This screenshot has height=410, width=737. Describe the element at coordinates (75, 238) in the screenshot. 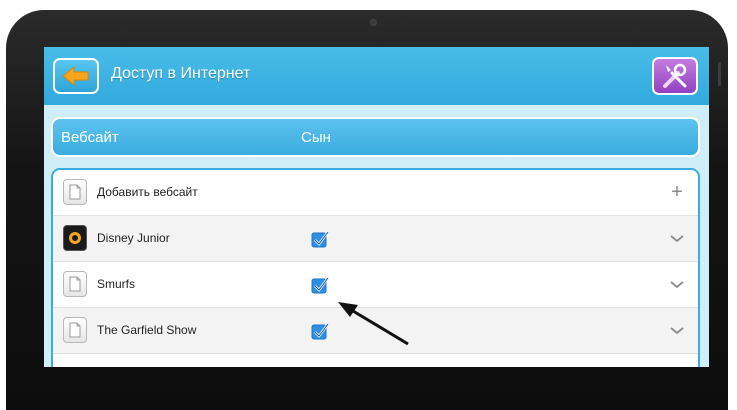

I see `disney-junior-logo` at that location.